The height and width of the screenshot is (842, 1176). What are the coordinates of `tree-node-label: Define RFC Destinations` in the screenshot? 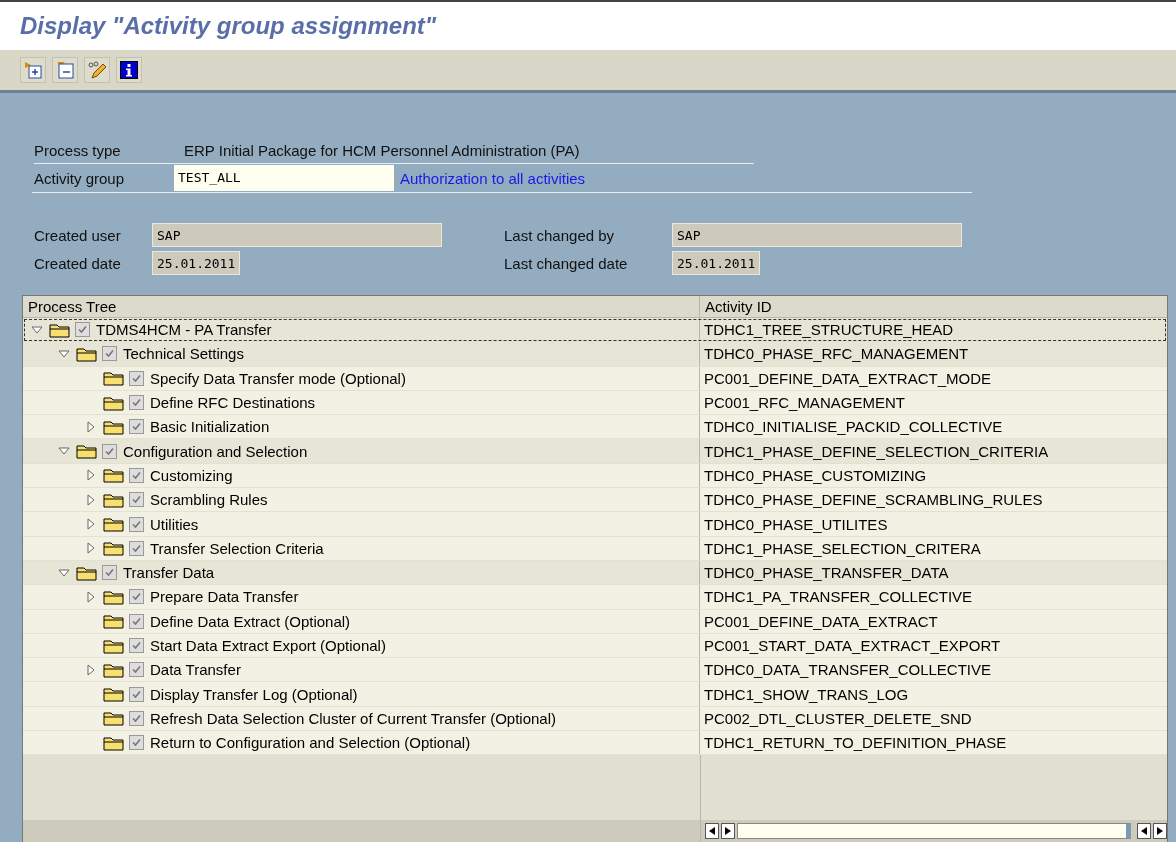 It's located at (233, 403).